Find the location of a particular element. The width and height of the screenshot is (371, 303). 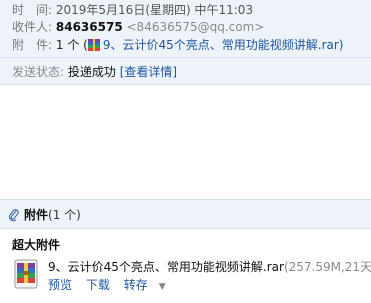

recipient-email: <84636575@qq.com> is located at coordinates (196, 27).